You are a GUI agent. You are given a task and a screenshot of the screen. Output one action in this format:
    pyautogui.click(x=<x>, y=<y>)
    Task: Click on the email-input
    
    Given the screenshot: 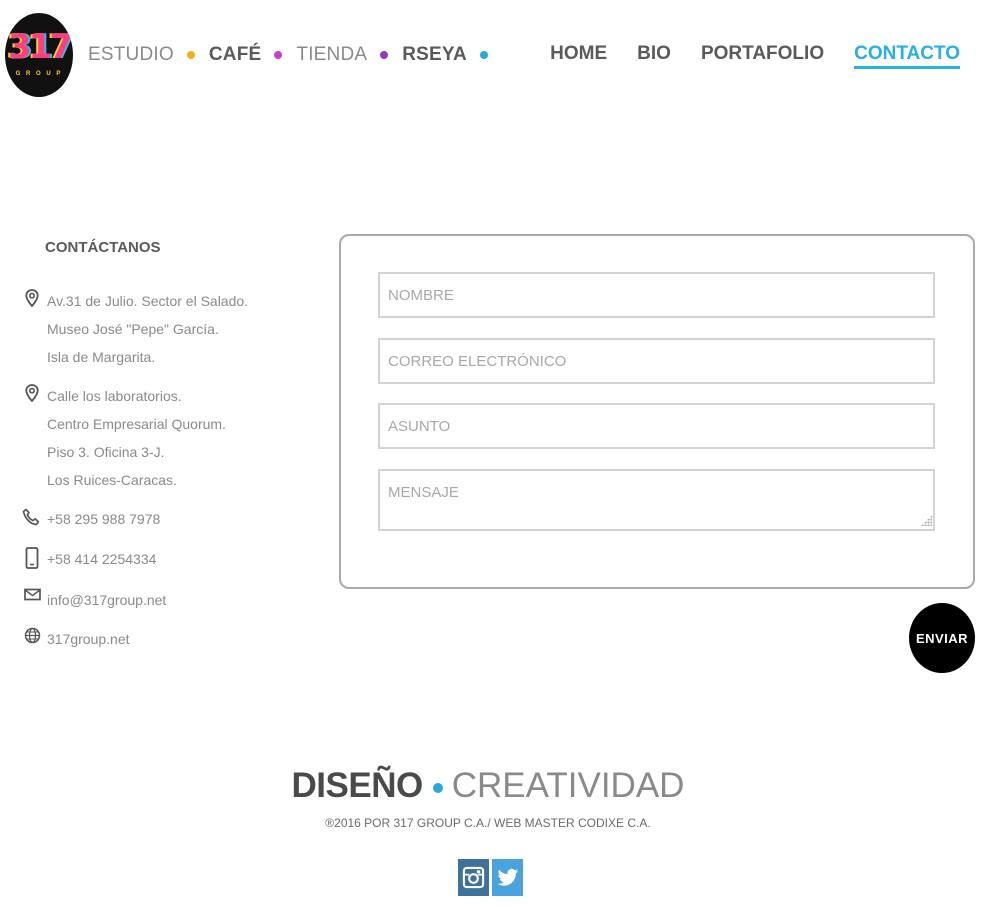 What is the action you would take?
    pyautogui.click(x=656, y=361)
    